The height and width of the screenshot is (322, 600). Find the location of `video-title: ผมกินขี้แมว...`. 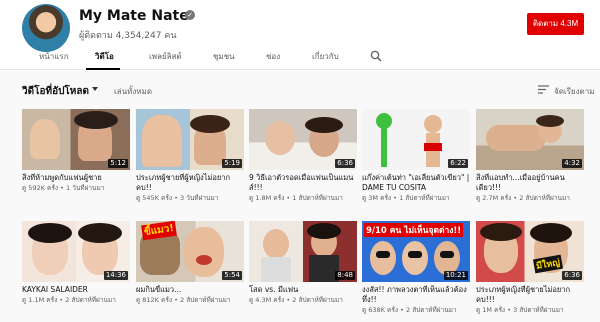

video-title: ผมกินขี้แมว... is located at coordinates (190, 290).